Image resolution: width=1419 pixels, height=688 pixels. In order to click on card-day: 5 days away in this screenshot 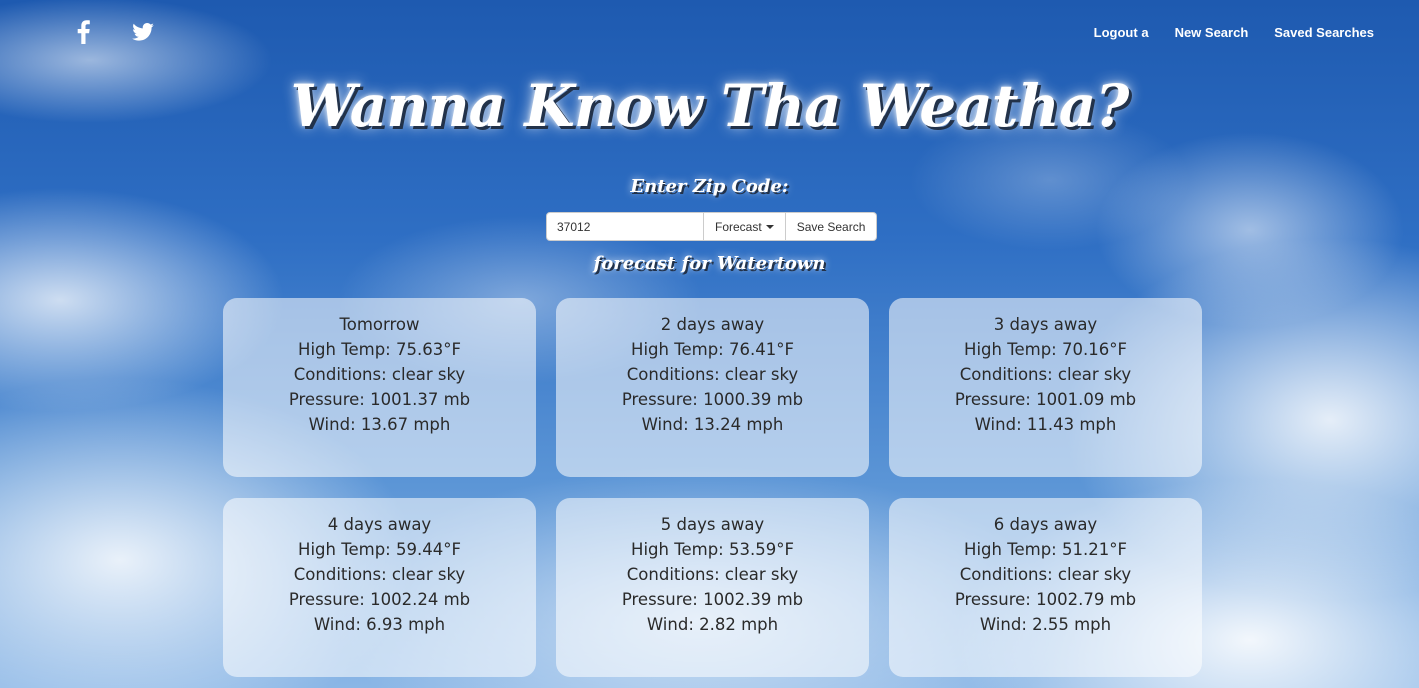, I will do `click(712, 524)`.